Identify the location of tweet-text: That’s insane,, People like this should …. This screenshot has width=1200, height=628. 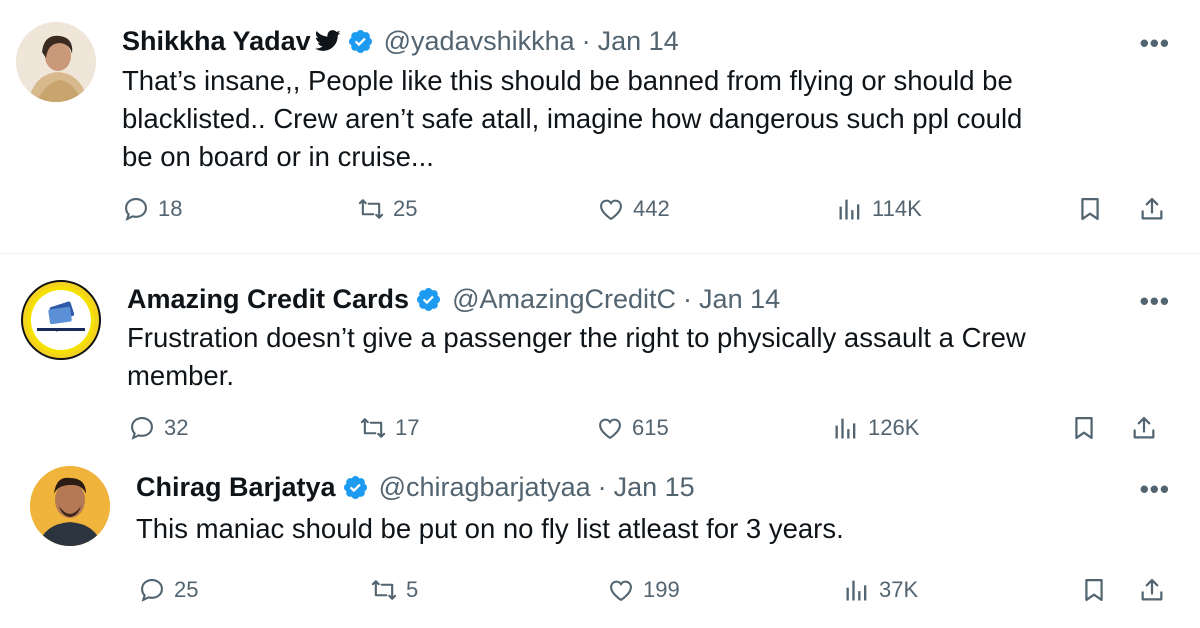
(572, 119).